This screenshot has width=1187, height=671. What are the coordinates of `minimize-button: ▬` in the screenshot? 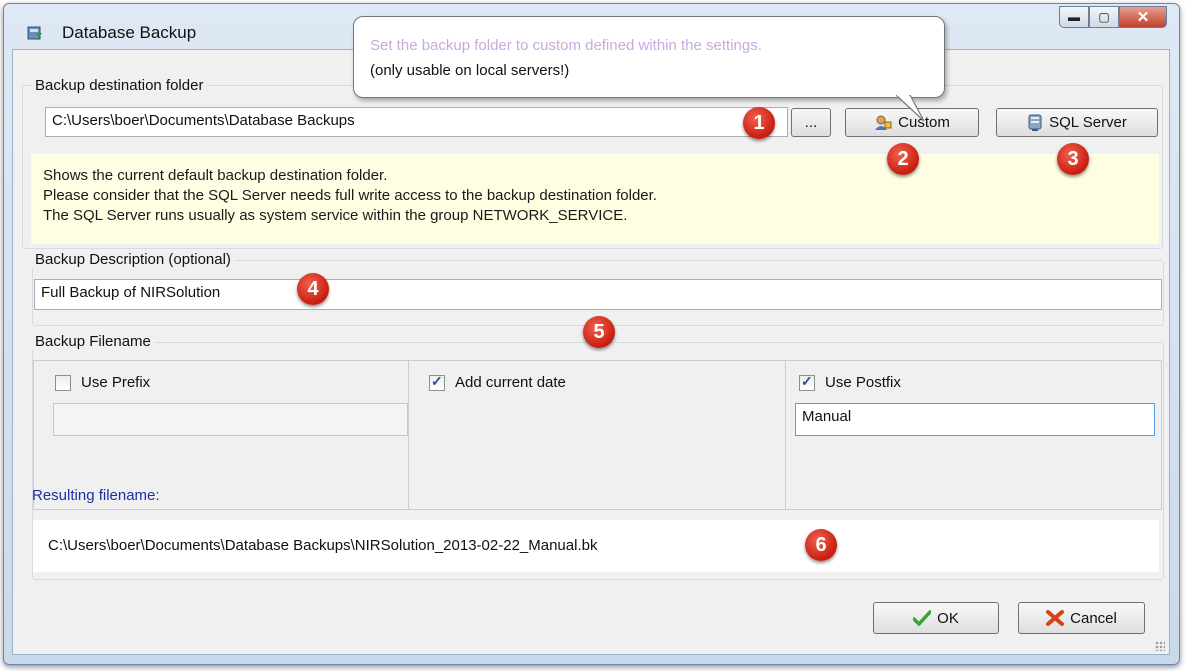 It's located at (1074, 17).